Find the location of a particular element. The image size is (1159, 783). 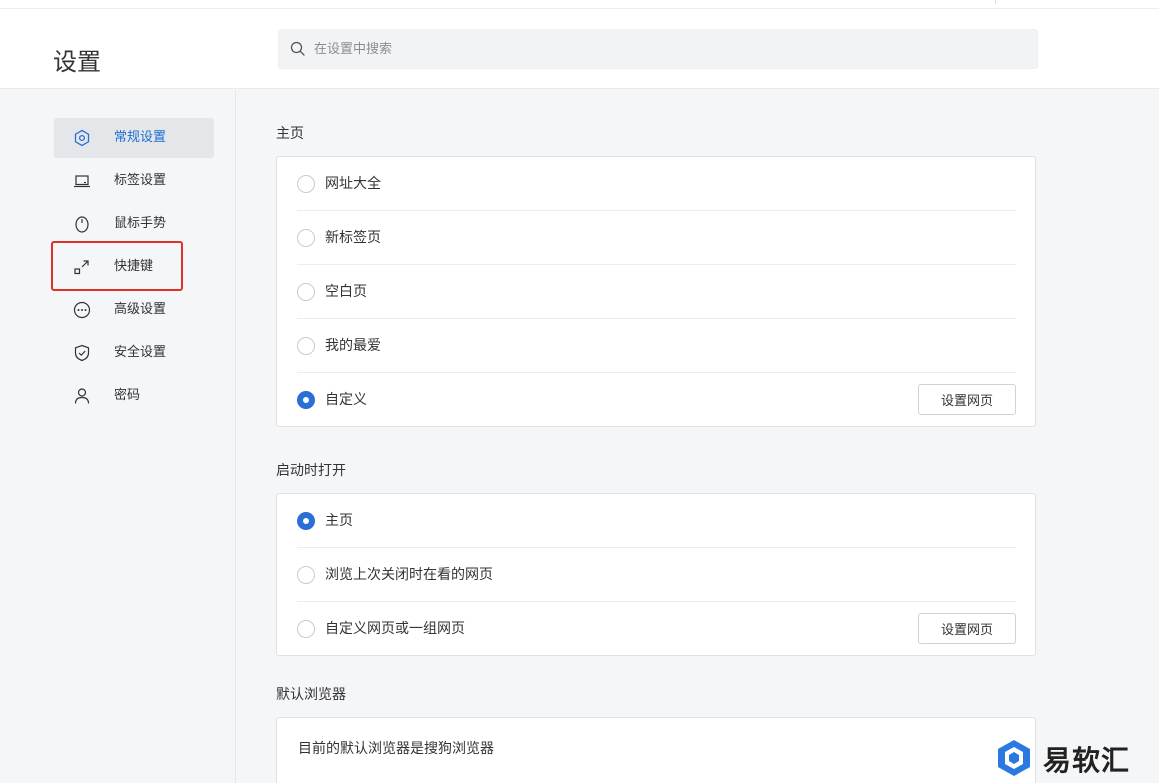

radio-label: 自定义 is located at coordinates (346, 400).